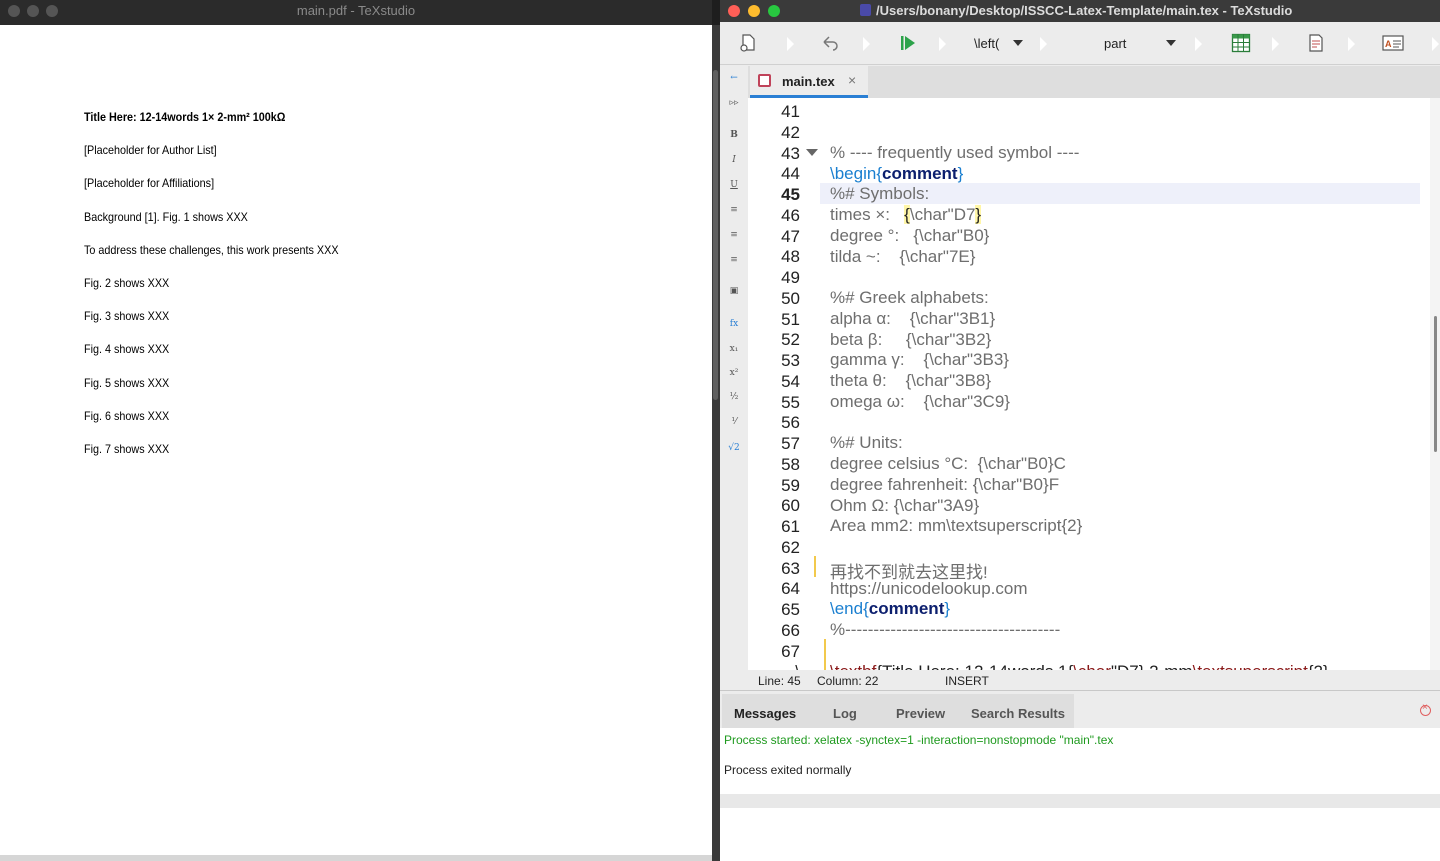 The height and width of the screenshot is (861, 1440). Describe the element at coordinates (956, 526) in the screenshot. I see `code-line: Area mm2: mm\textsuperscript{2}` at that location.